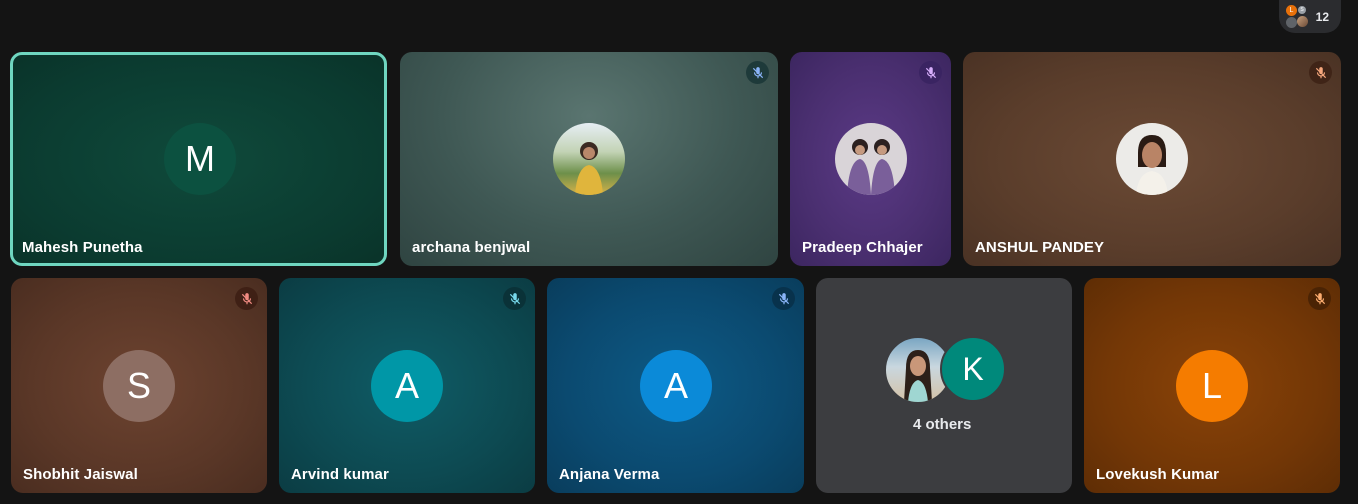  What do you see at coordinates (1302, 10) in the screenshot?
I see `mini-avatar: S` at bounding box center [1302, 10].